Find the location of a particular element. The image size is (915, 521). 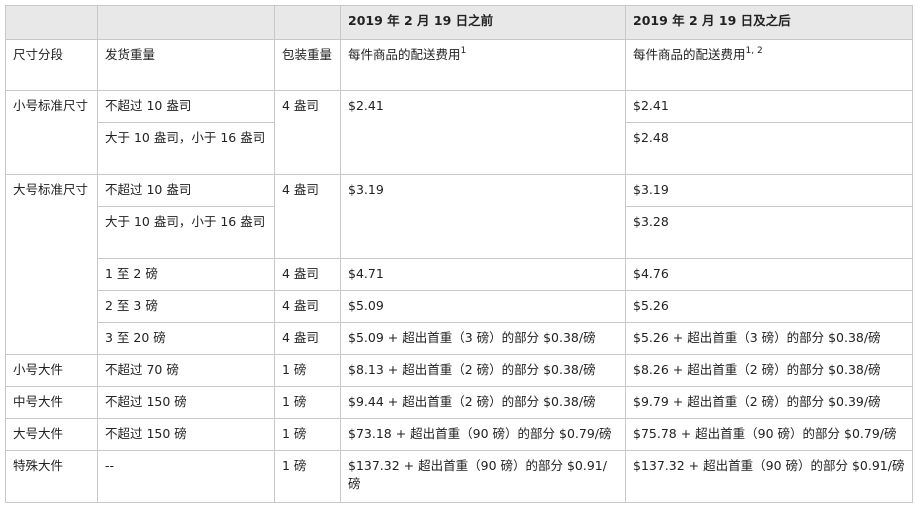

header-fee-after: 每件商品的配送费用1, 2 is located at coordinates (769, 65).